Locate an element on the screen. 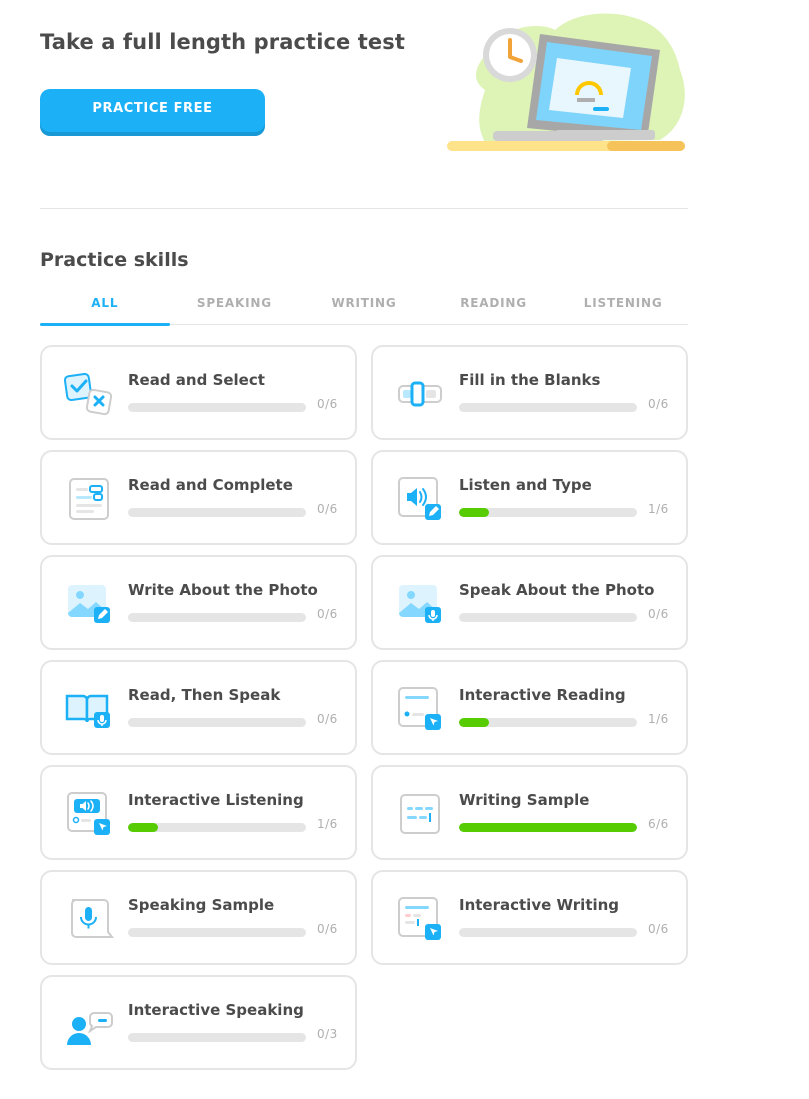  skill-card-interactive-reading: Interactive Reading 1/6 is located at coordinates (529, 707).